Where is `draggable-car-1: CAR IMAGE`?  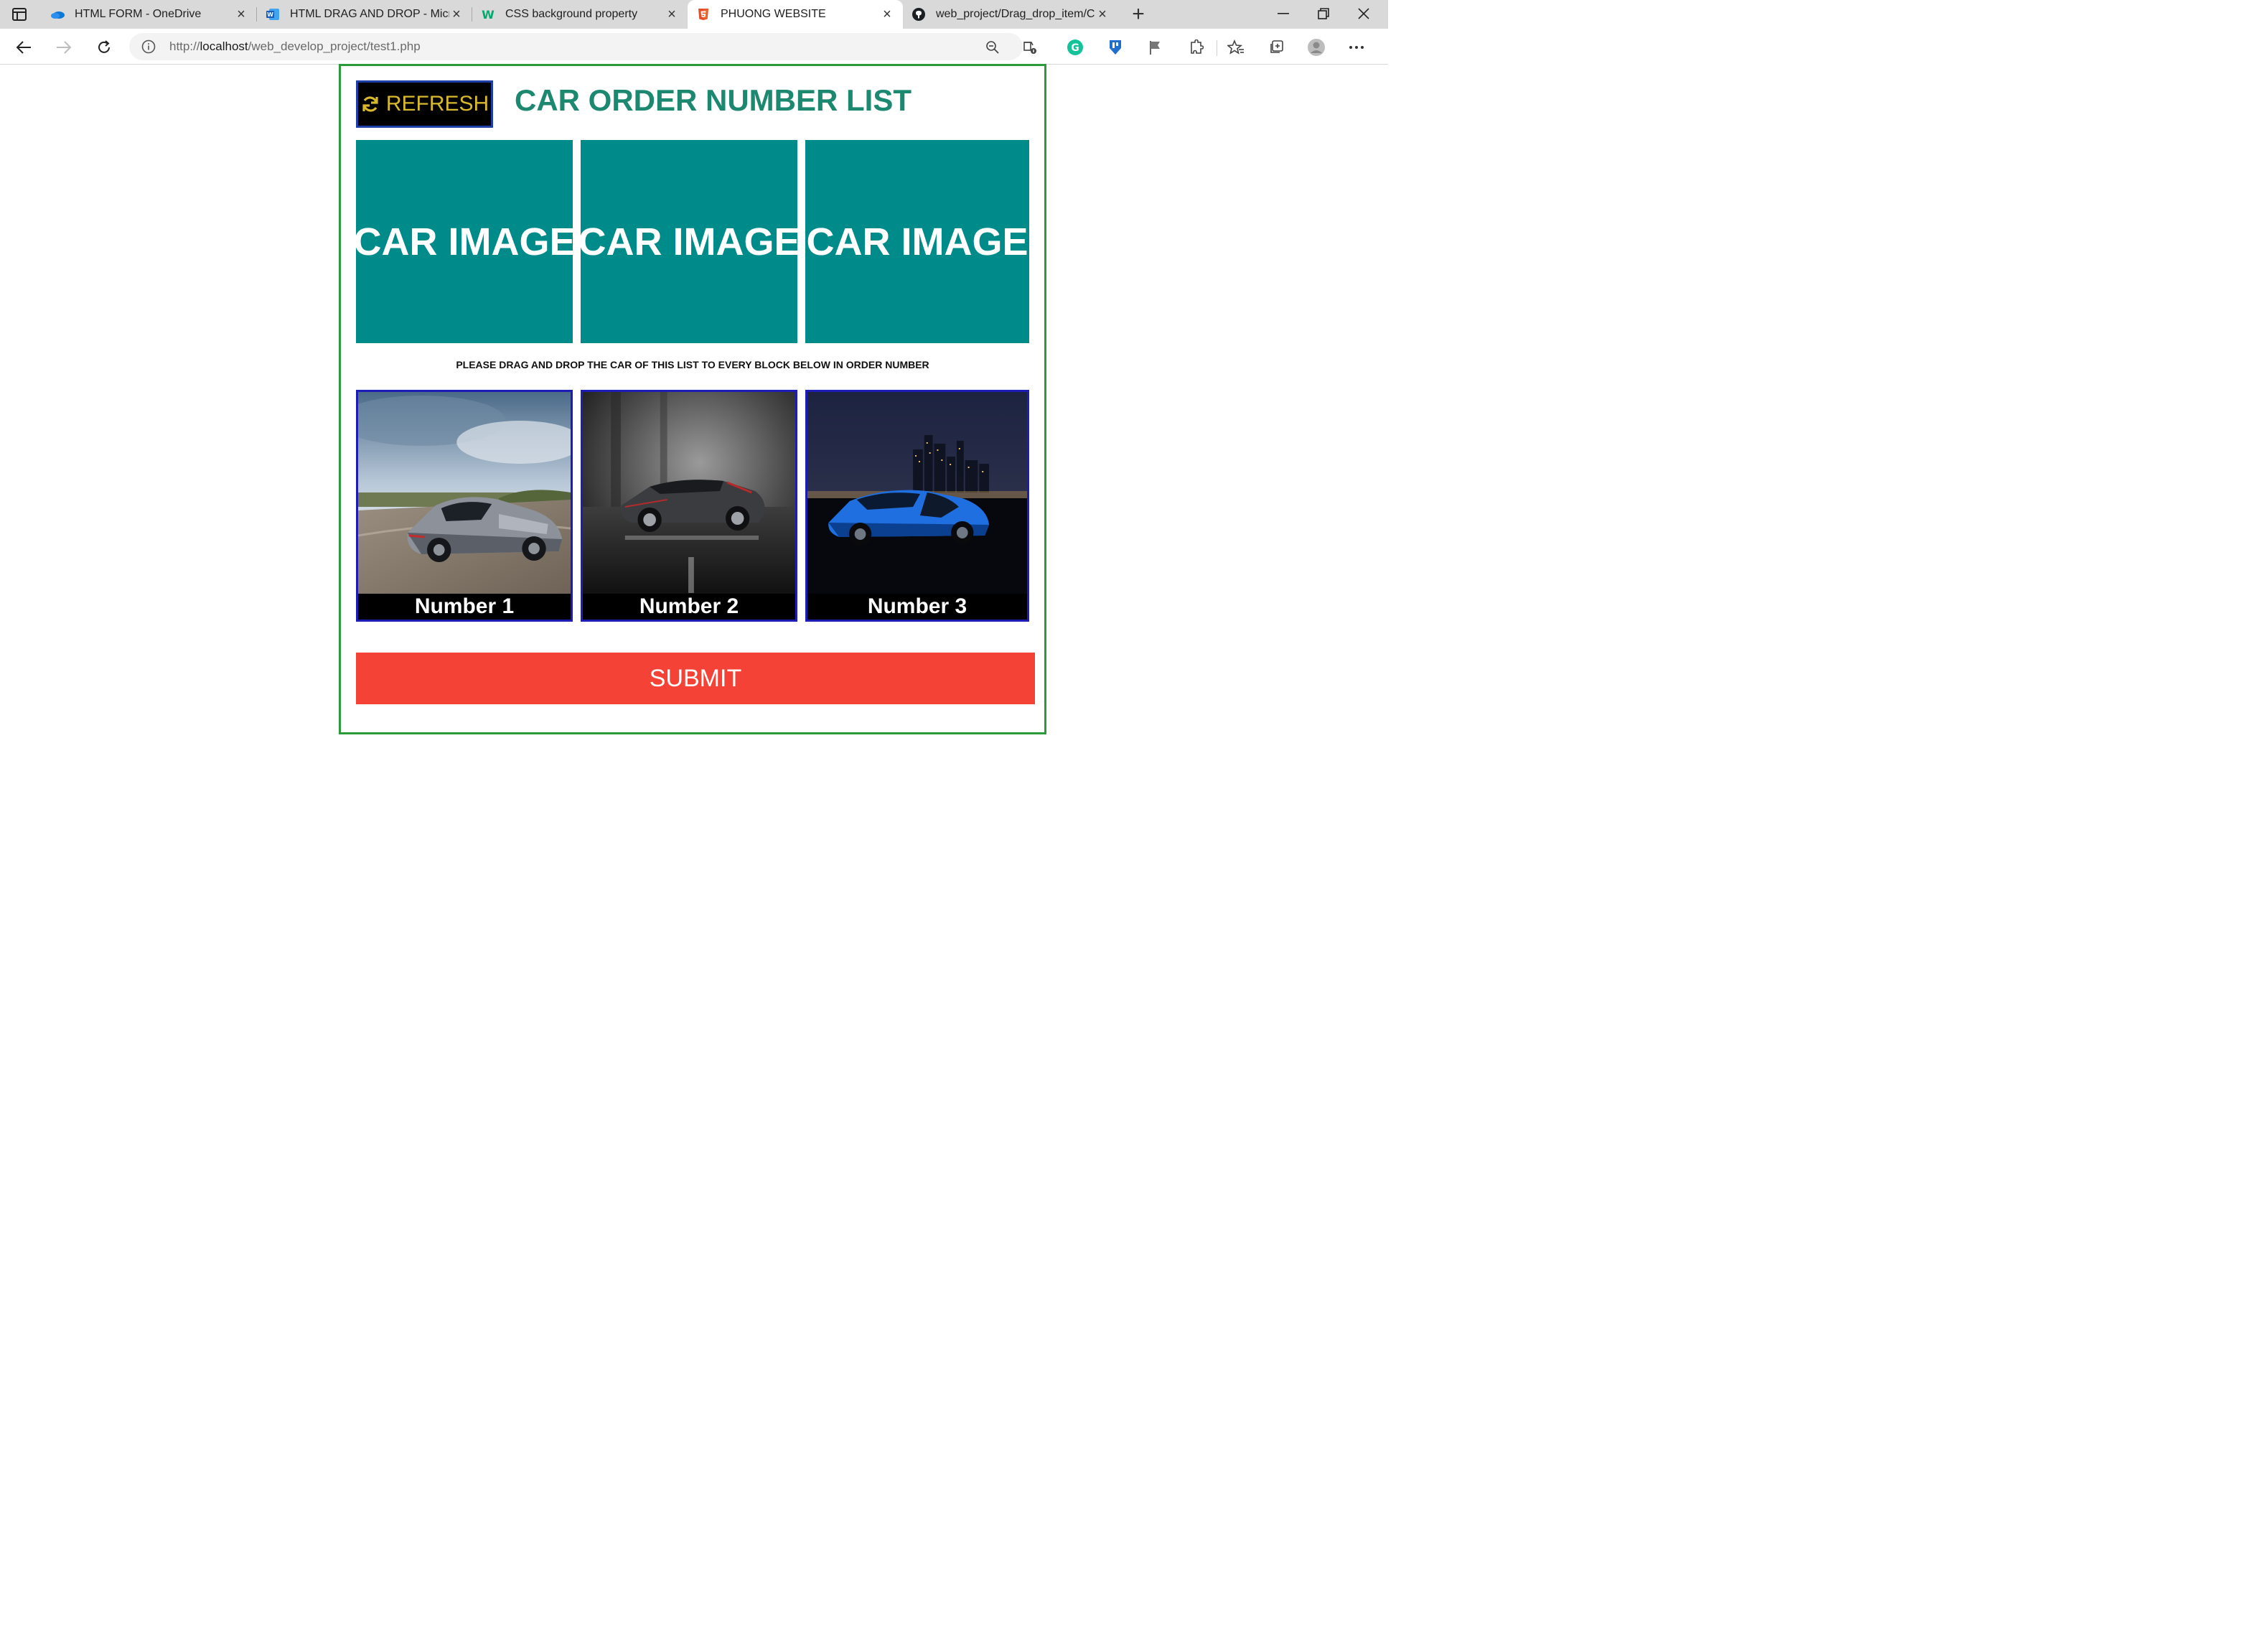
draggable-car-1: CAR IMAGE is located at coordinates (464, 241).